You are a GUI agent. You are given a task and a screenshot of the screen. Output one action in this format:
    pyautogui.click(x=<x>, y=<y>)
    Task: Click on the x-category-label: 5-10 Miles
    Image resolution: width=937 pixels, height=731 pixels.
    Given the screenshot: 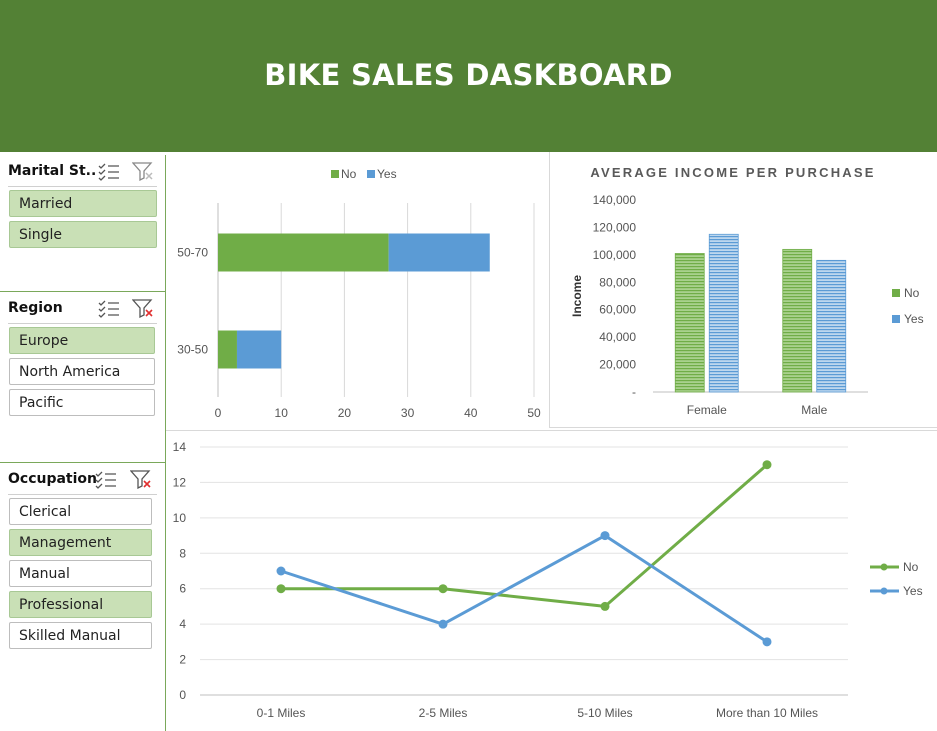 What is the action you would take?
    pyautogui.click(x=604, y=713)
    